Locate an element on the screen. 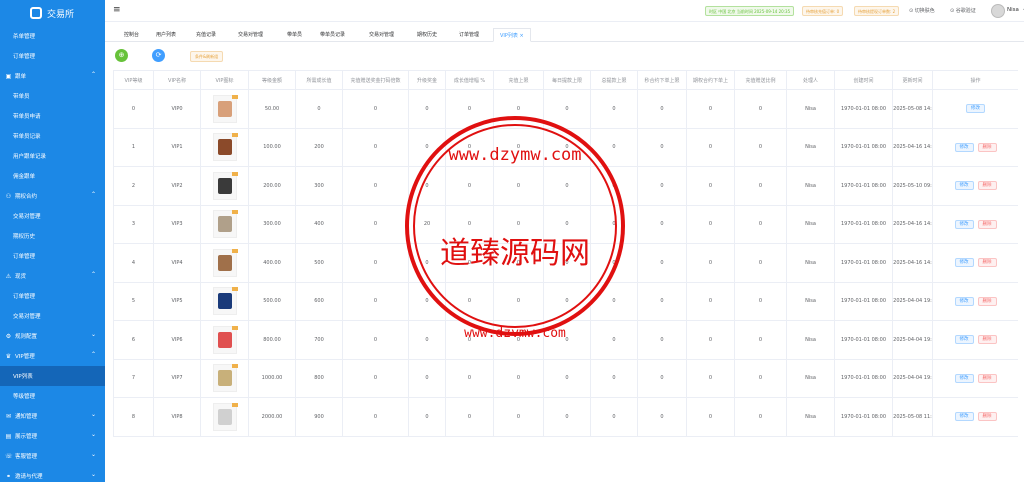  sidebar-item-21: ☏ 客服管理 ⌄ is located at coordinates (52, 456).